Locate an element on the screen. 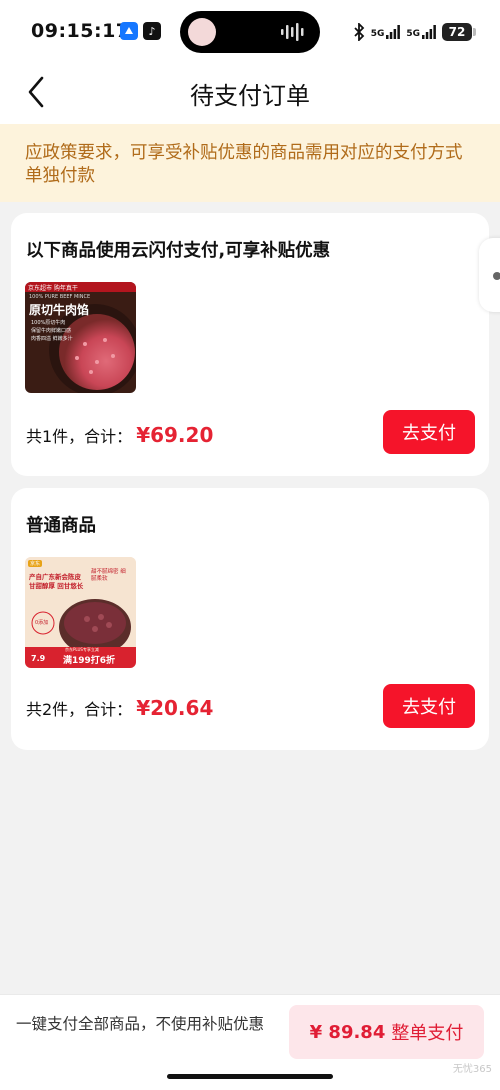 The height and width of the screenshot is (1090, 500). side-tab-dot-icon is located at coordinates (496, 276).